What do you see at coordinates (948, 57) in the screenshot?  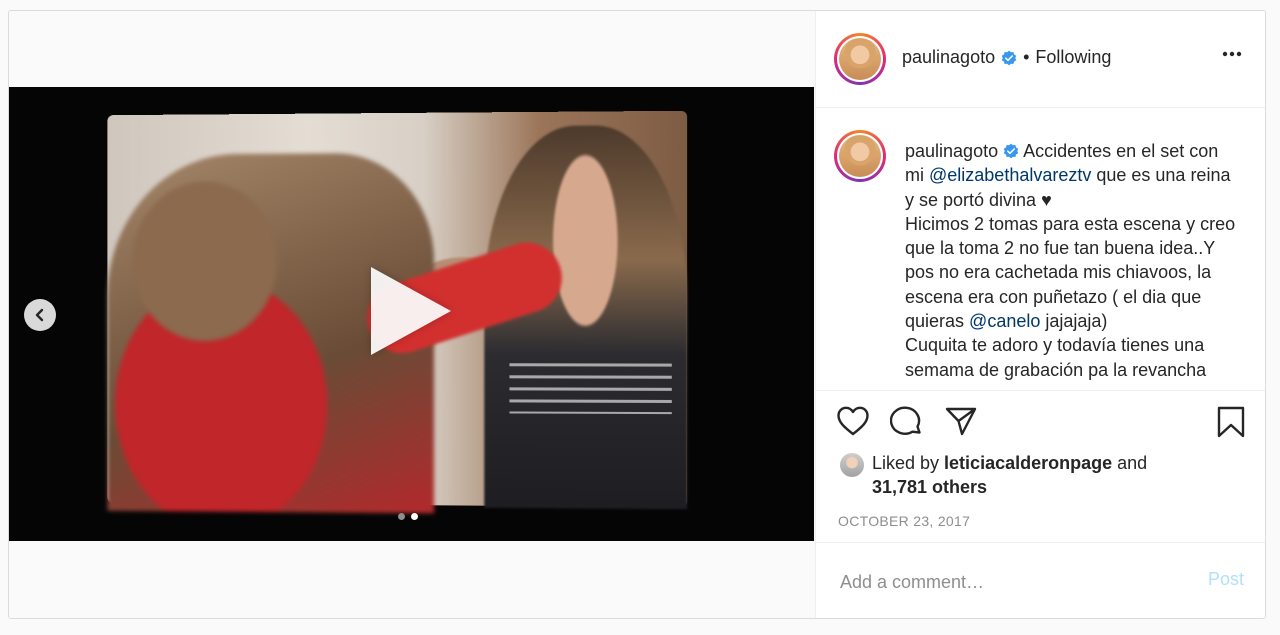 I see `header-username: paulinagoto` at bounding box center [948, 57].